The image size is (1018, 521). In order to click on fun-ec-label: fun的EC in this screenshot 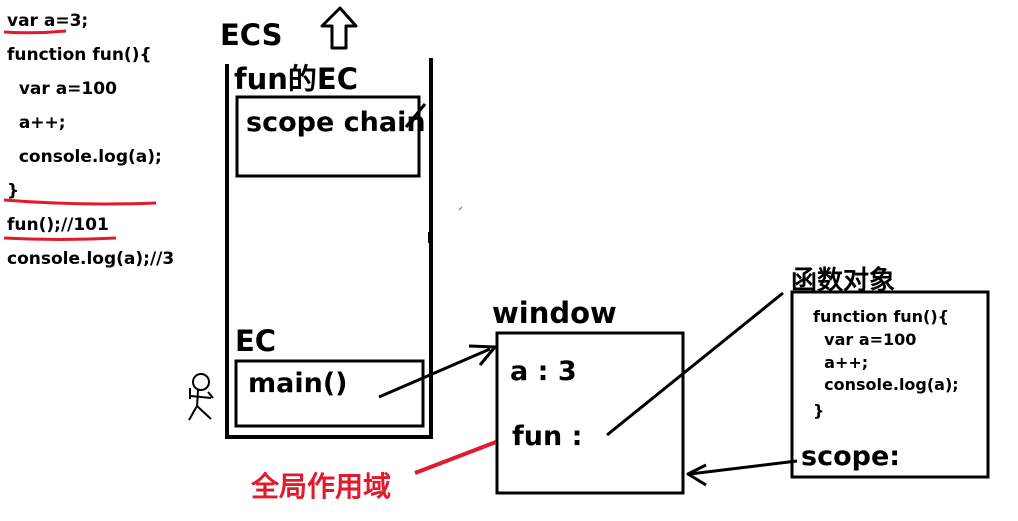, I will do `click(296, 79)`.